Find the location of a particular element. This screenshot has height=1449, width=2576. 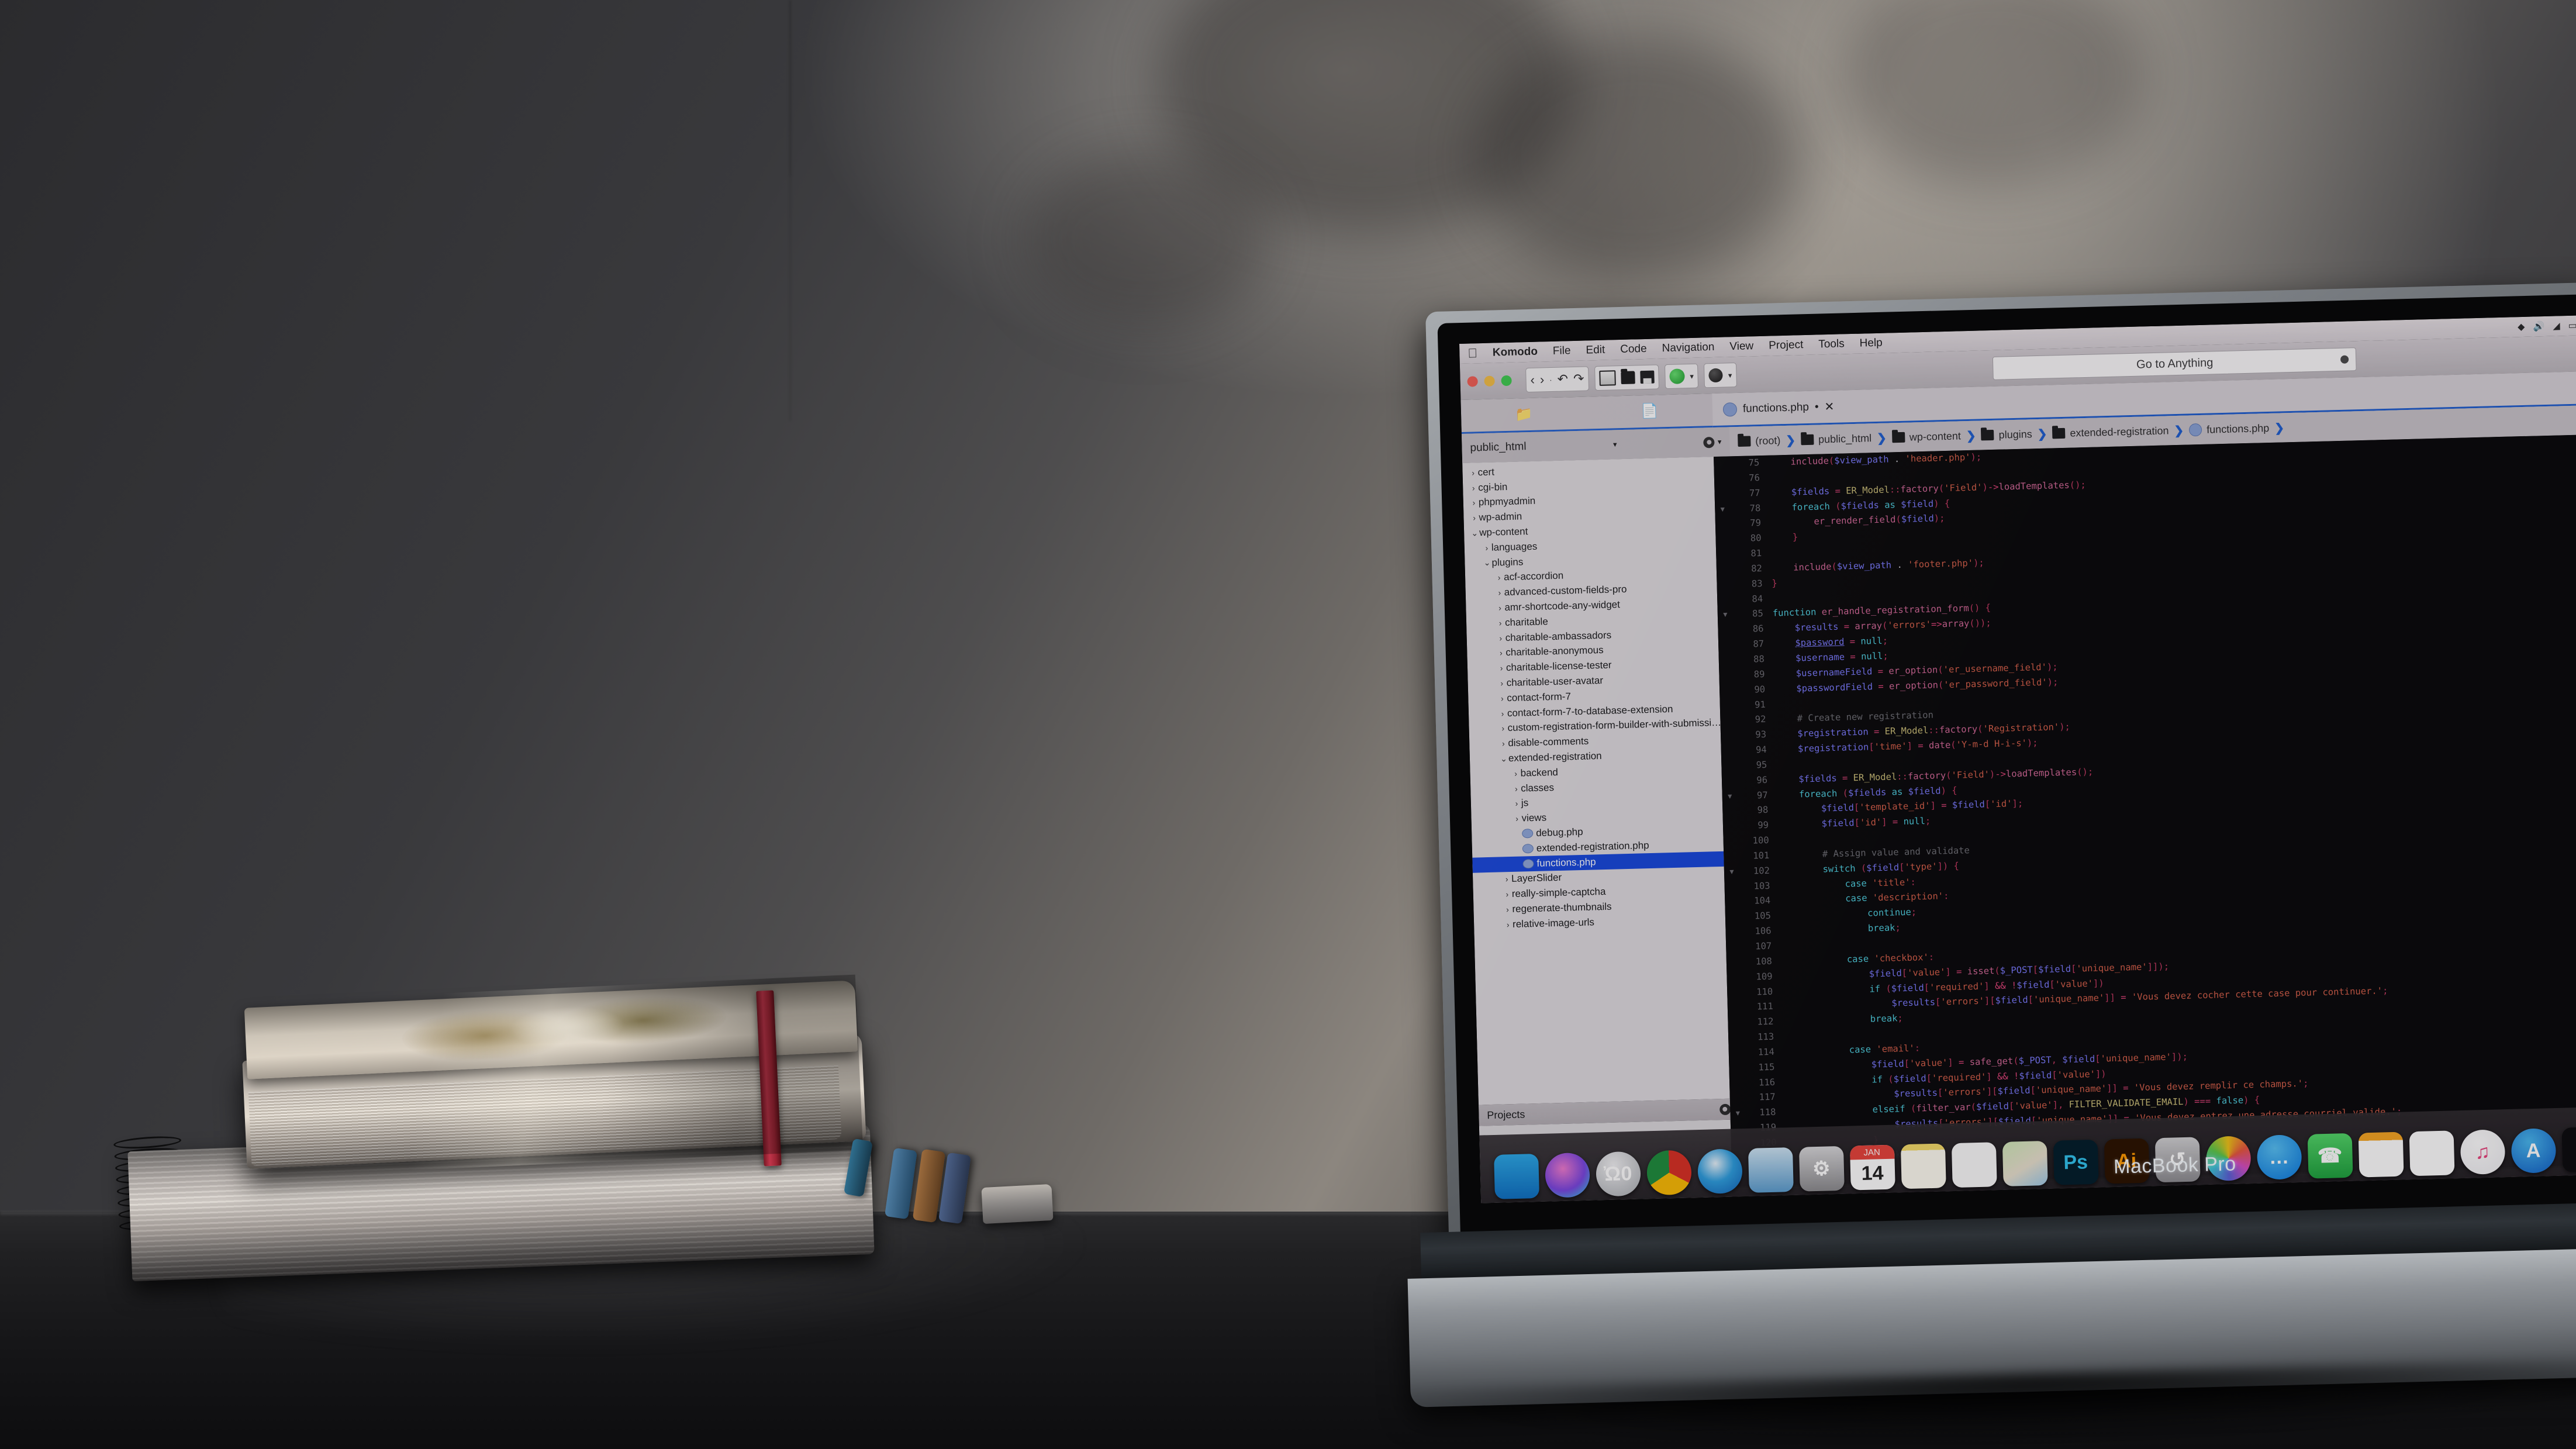

menu-navigation: Navigation is located at coordinates (1688, 348).